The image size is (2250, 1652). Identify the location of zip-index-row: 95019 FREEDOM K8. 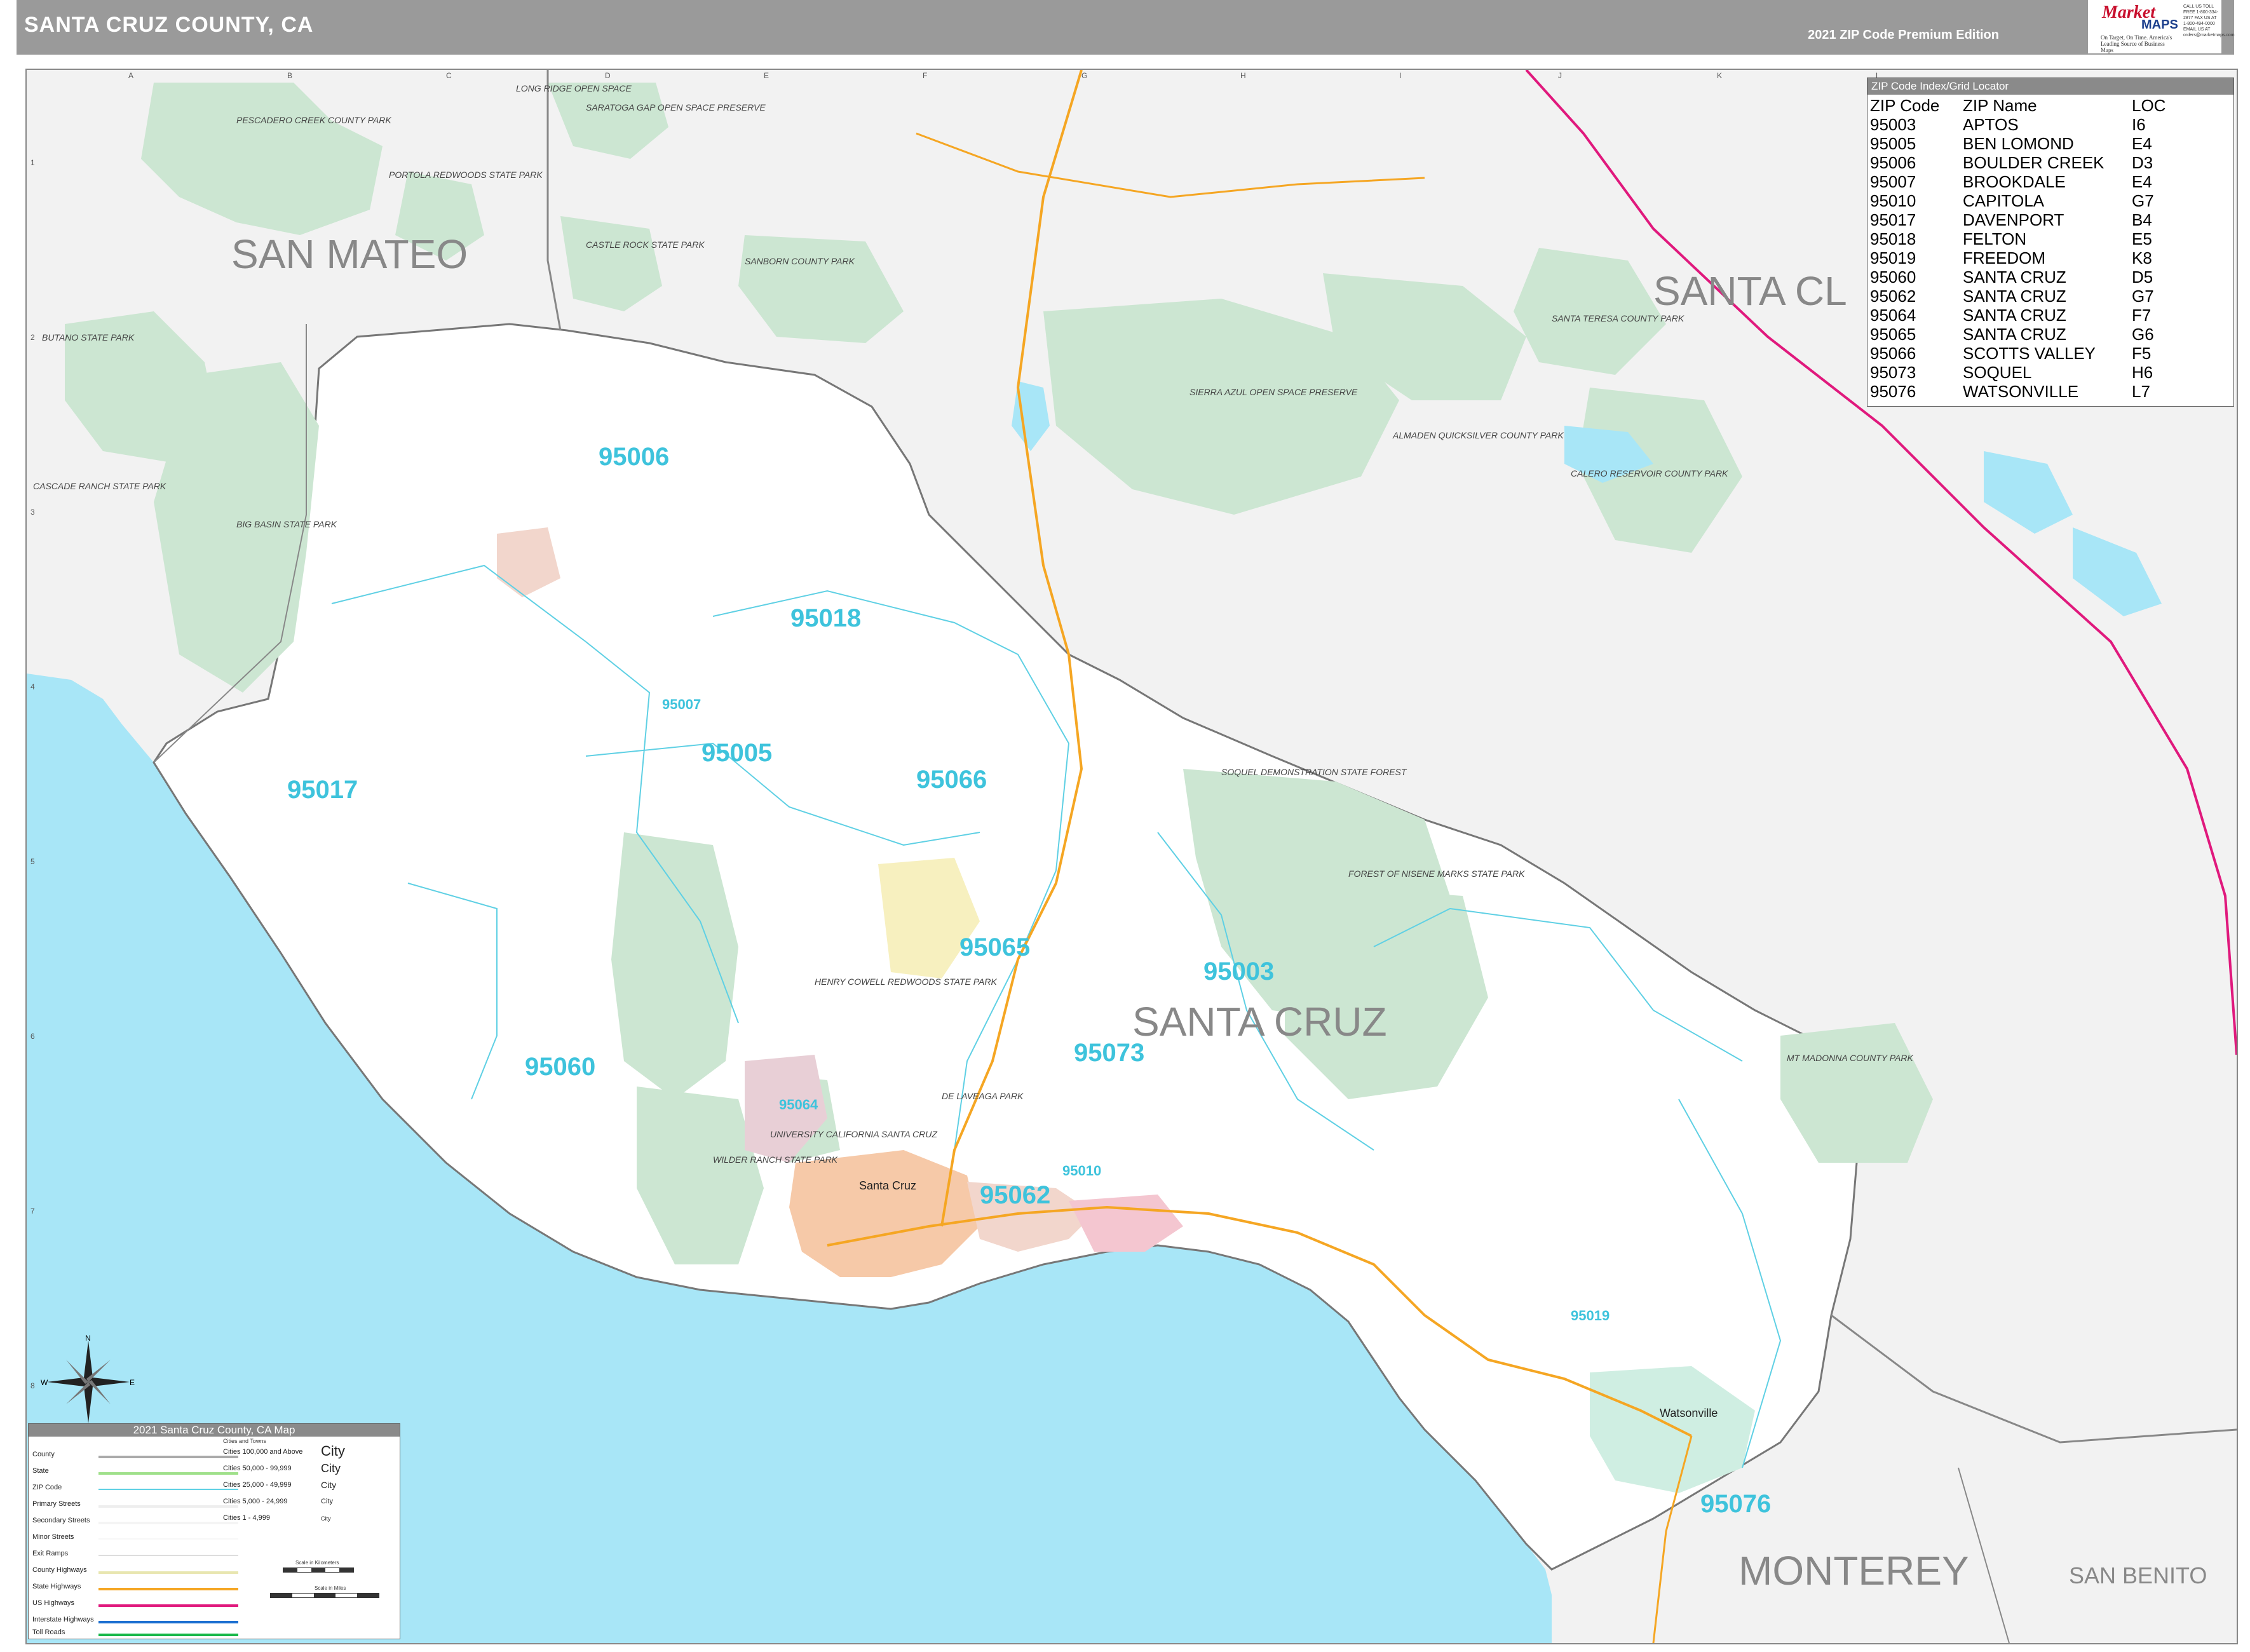
(2026, 257).